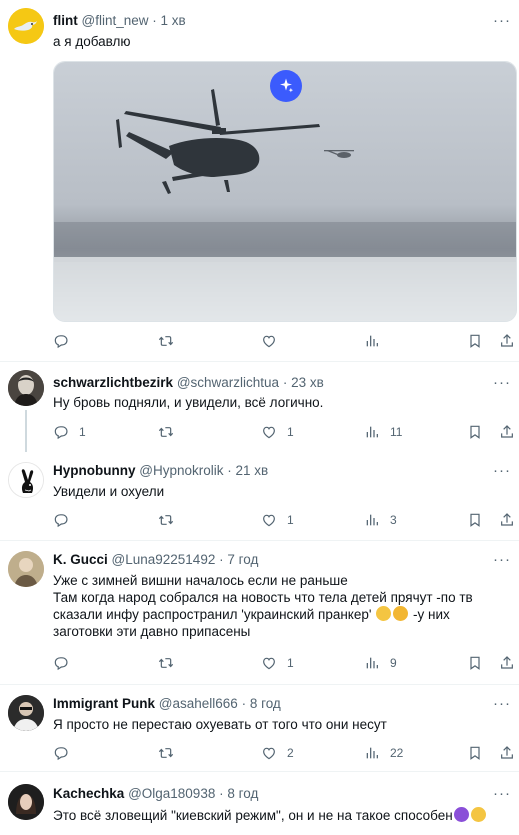 The height and width of the screenshot is (835, 519). Describe the element at coordinates (252, 470) in the screenshot. I see `timestamp: 21 хв` at that location.